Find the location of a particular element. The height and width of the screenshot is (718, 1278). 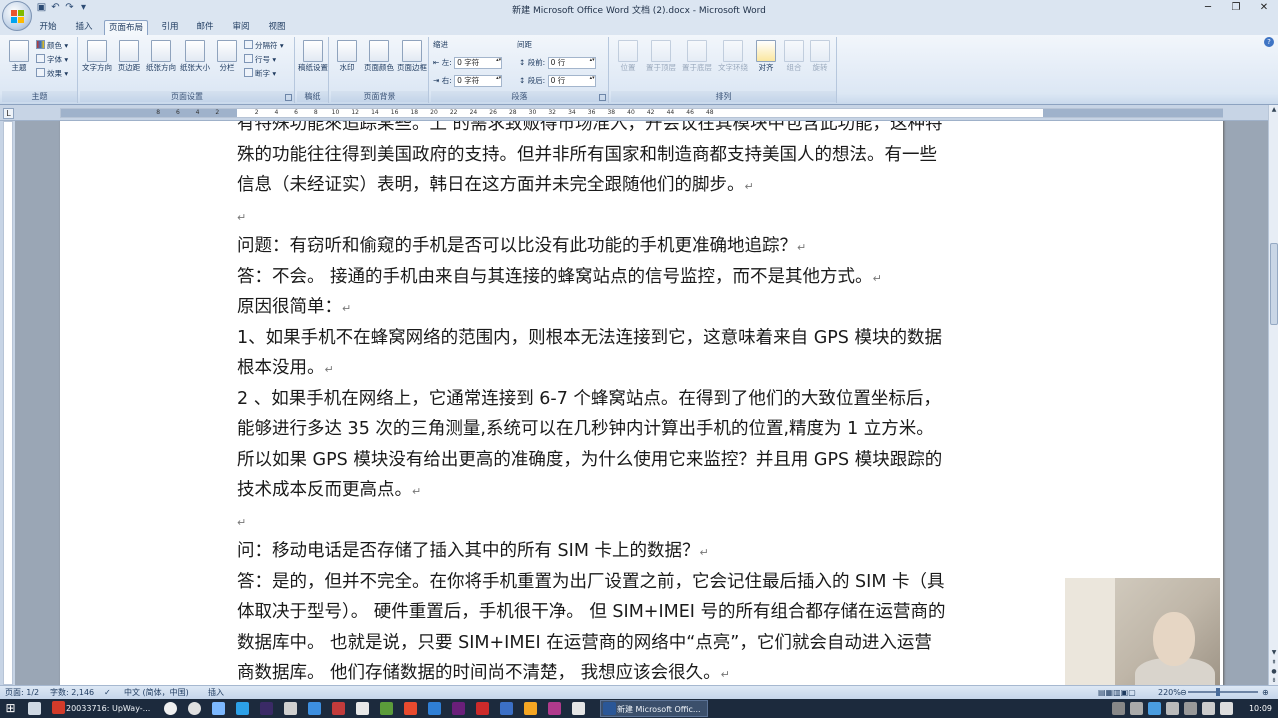

document-line: 原因很简单：↵ is located at coordinates (647, 307).